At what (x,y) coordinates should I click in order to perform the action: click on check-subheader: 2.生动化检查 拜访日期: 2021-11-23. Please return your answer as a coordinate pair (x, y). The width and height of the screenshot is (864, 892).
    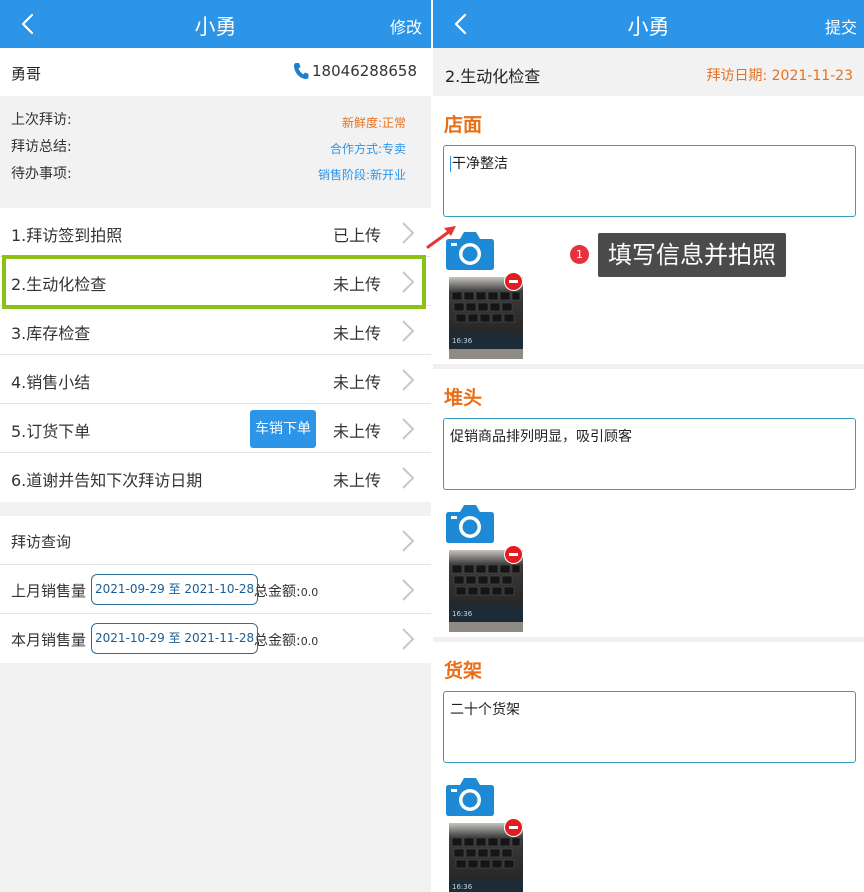
    Looking at the image, I should click on (648, 72).